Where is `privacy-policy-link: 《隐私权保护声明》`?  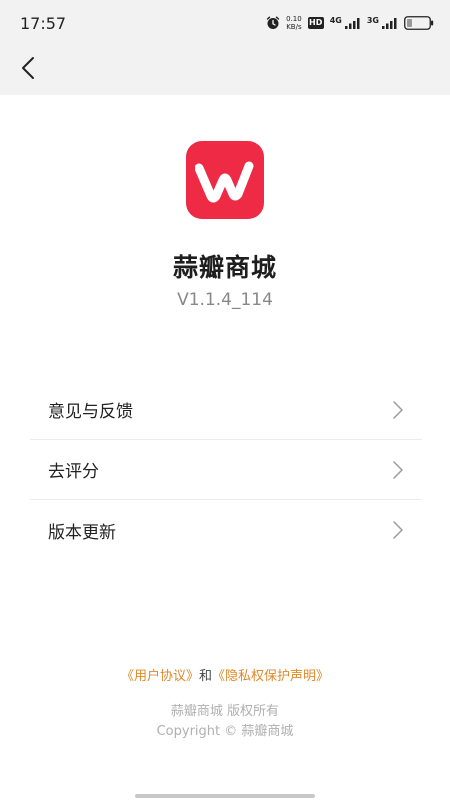 privacy-policy-link: 《隐私权保护声明》 is located at coordinates (270, 676).